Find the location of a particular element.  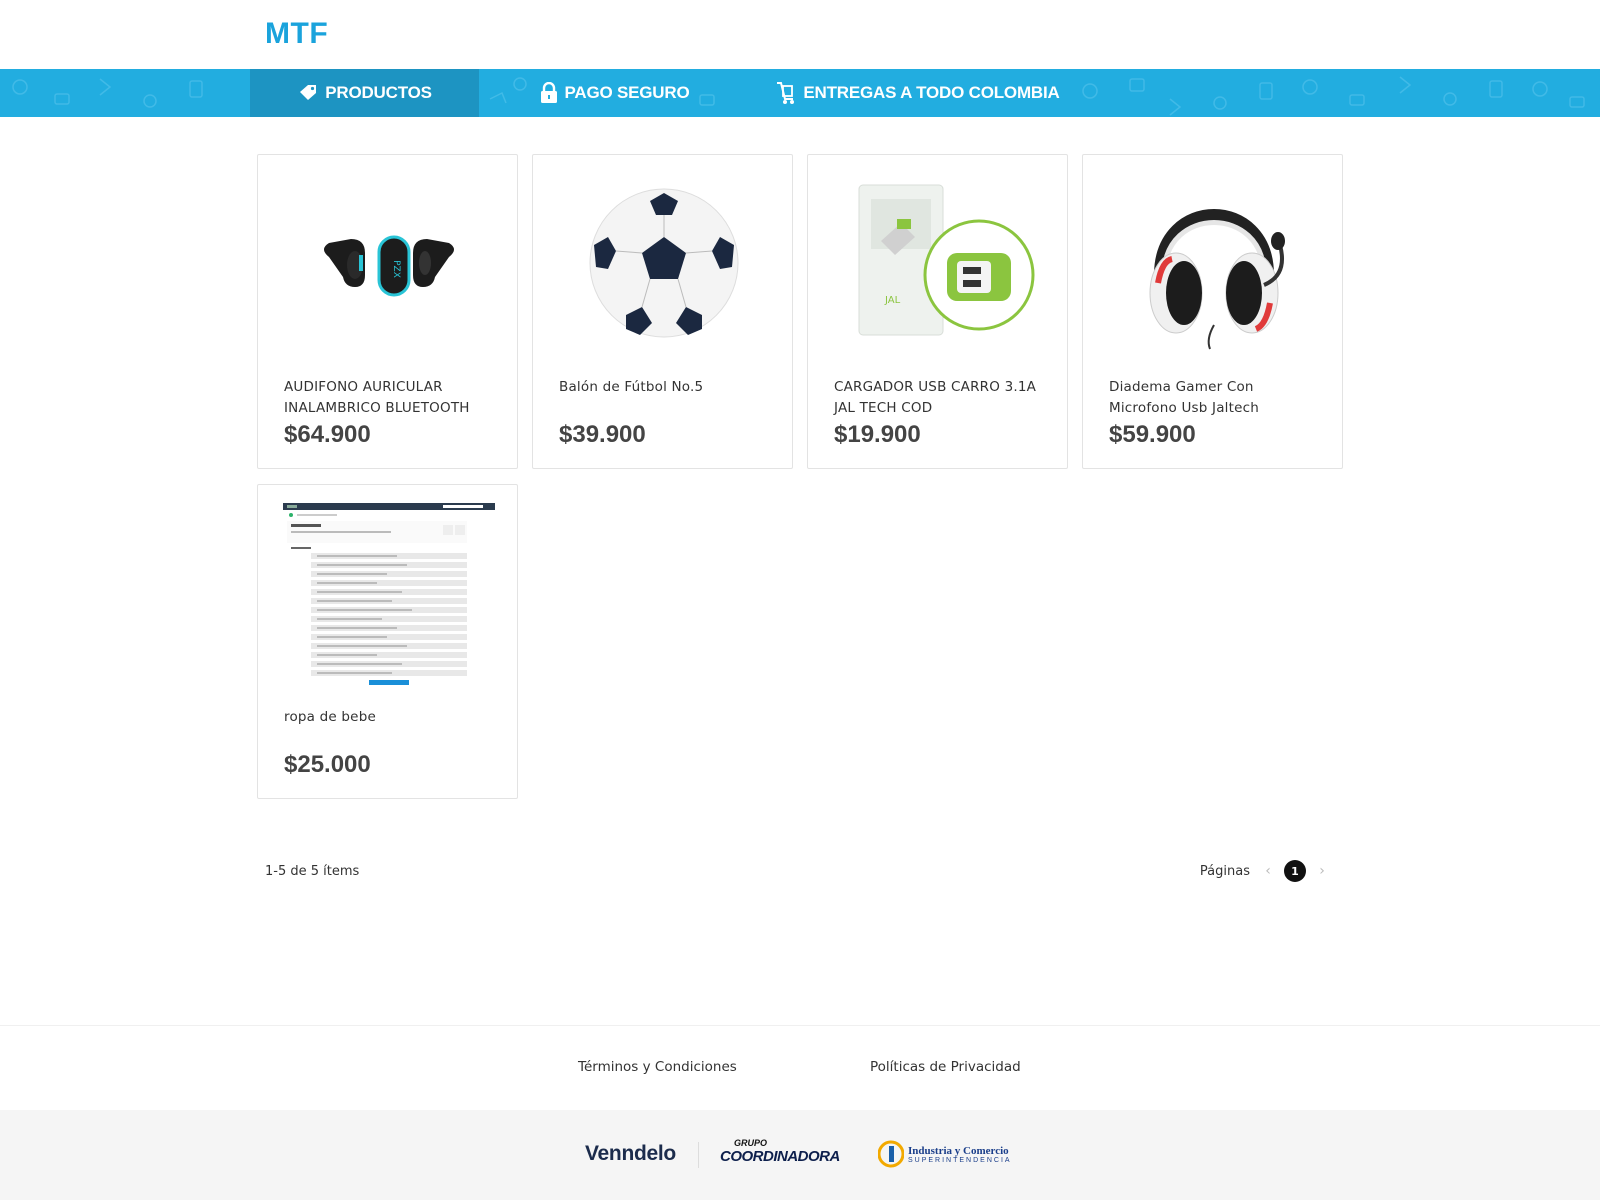

privacy-link: Políticas de Privacidad is located at coordinates (945, 1067).